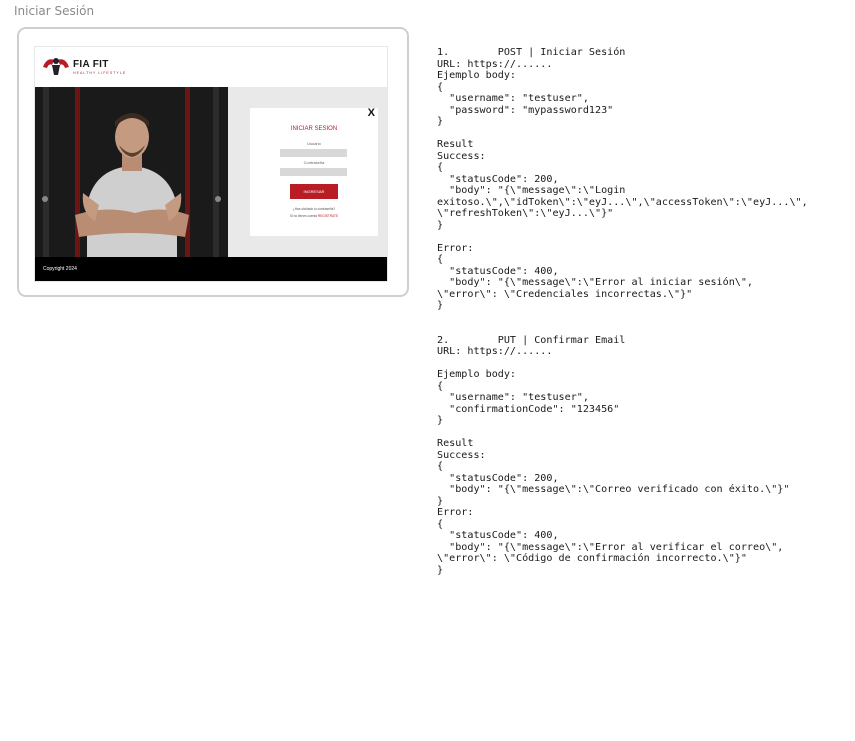 The width and height of the screenshot is (855, 741). What do you see at coordinates (314, 129) in the screenshot?
I see `login-title: INICIAR SESION` at bounding box center [314, 129].